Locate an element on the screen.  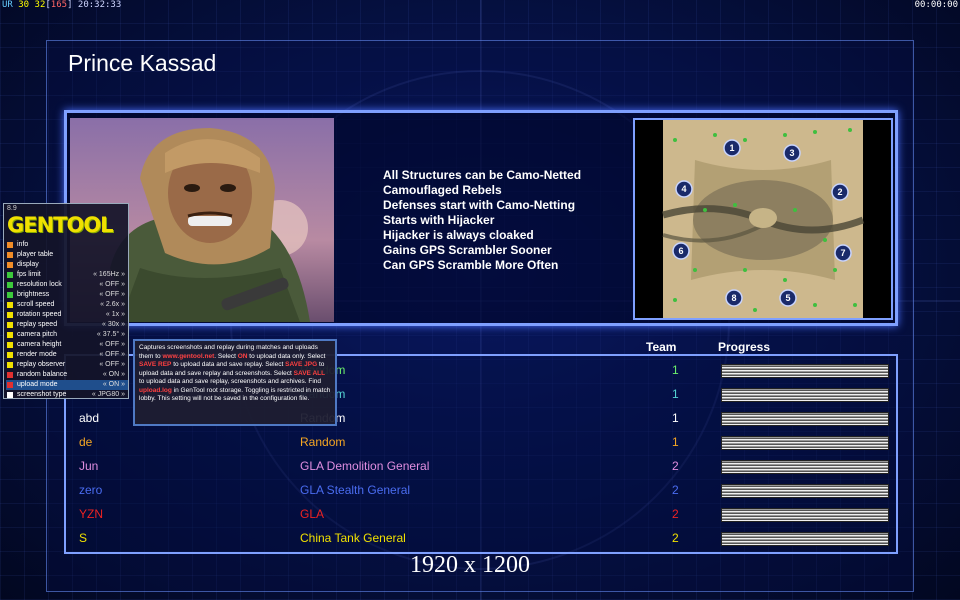
feature-line: All Structures can be Camo-Netted is located at coordinates (482, 175).